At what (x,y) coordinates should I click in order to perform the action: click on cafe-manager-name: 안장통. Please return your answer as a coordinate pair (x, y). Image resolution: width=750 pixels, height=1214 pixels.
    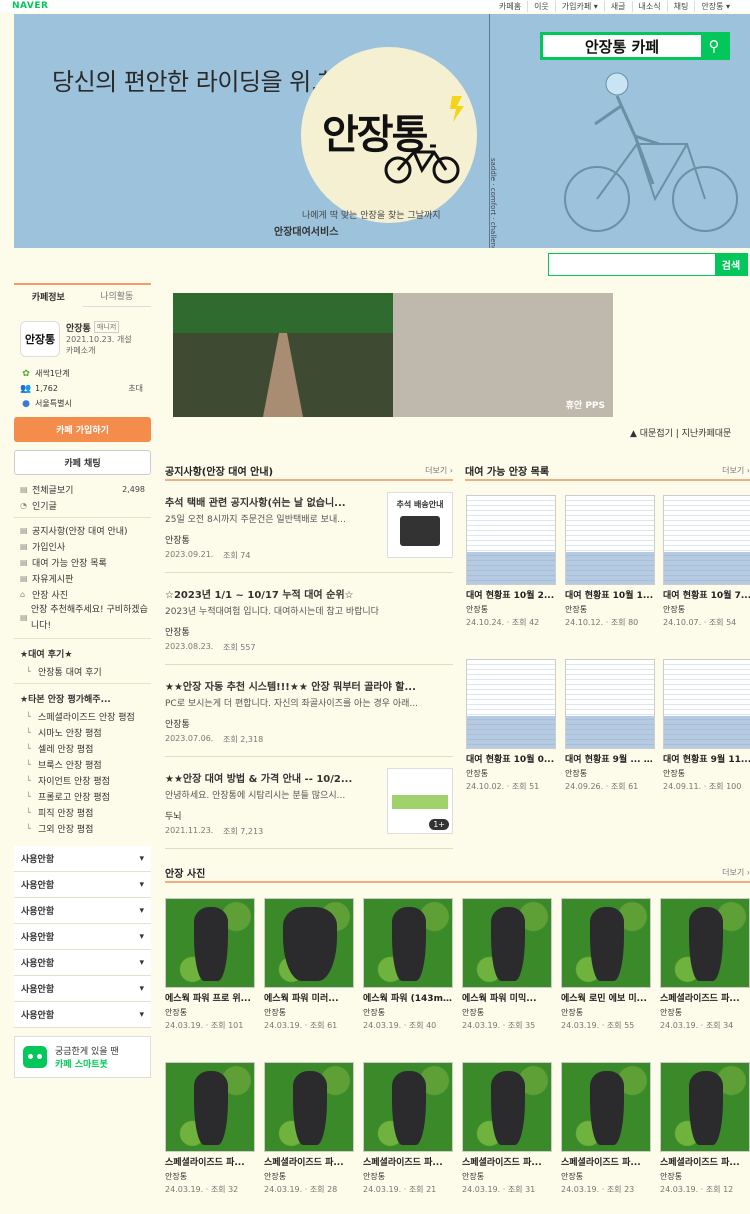
    Looking at the image, I should click on (78, 327).